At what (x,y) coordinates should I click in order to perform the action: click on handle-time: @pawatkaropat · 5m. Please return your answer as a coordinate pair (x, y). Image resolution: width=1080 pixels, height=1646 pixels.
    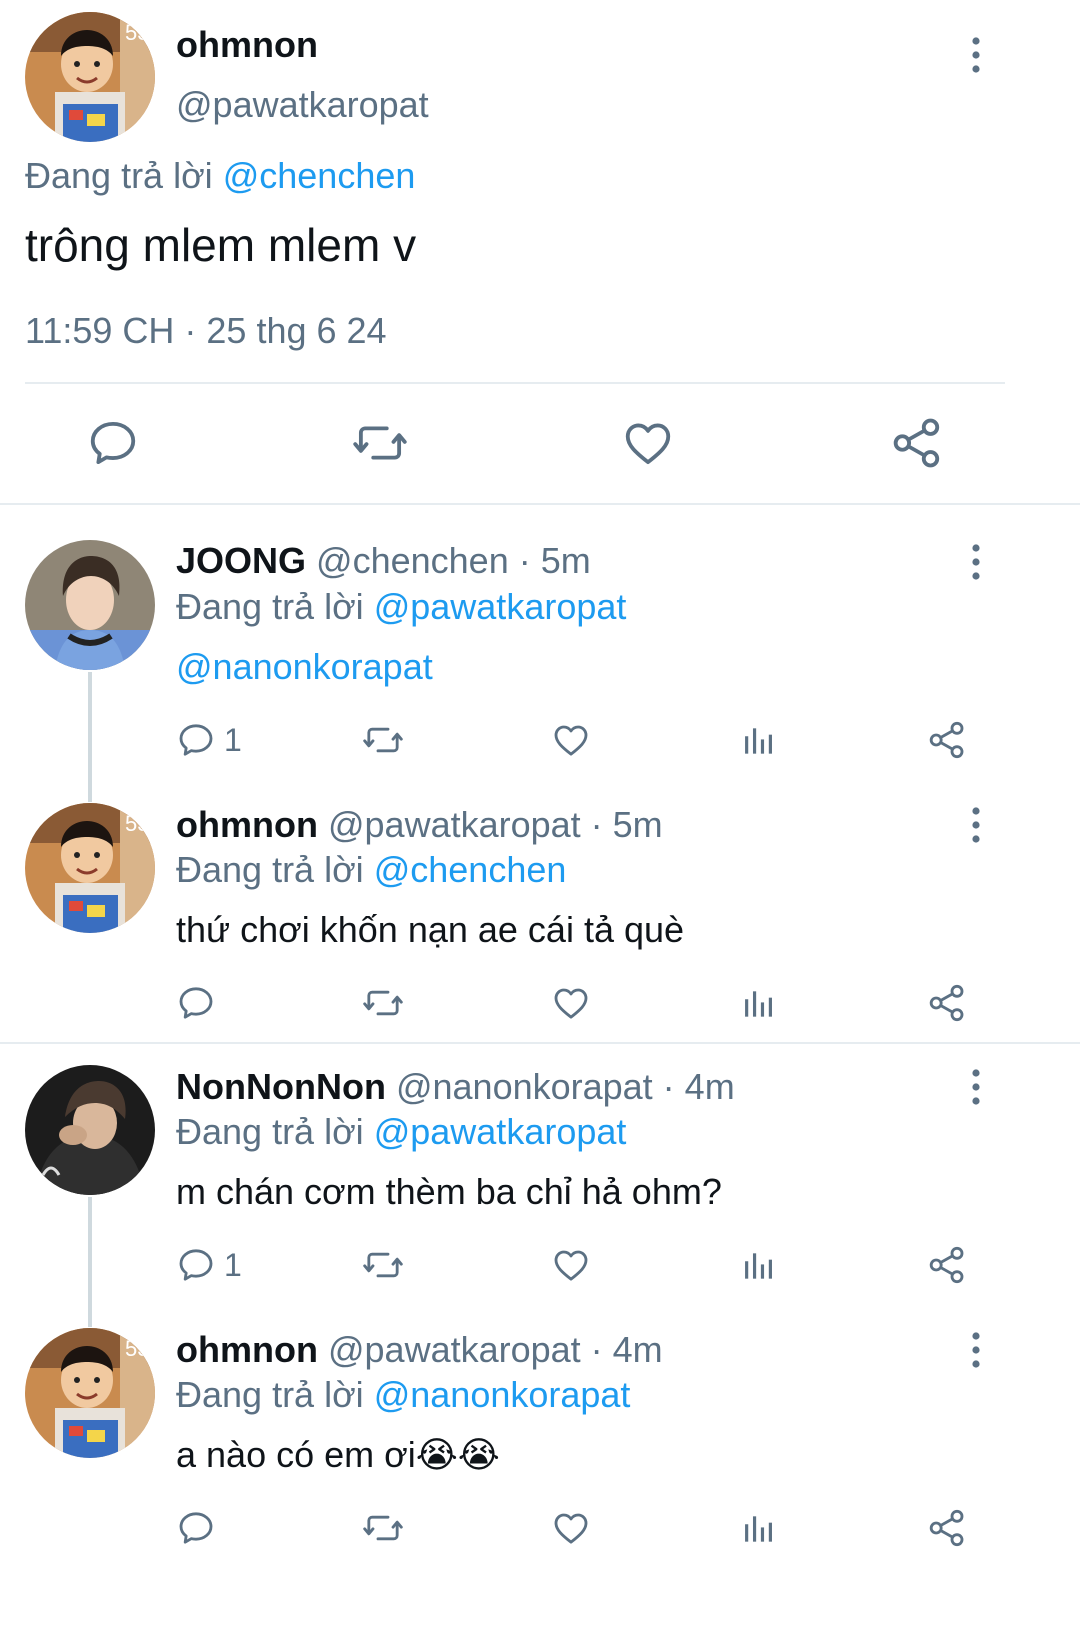
    Looking at the image, I should click on (495, 824).